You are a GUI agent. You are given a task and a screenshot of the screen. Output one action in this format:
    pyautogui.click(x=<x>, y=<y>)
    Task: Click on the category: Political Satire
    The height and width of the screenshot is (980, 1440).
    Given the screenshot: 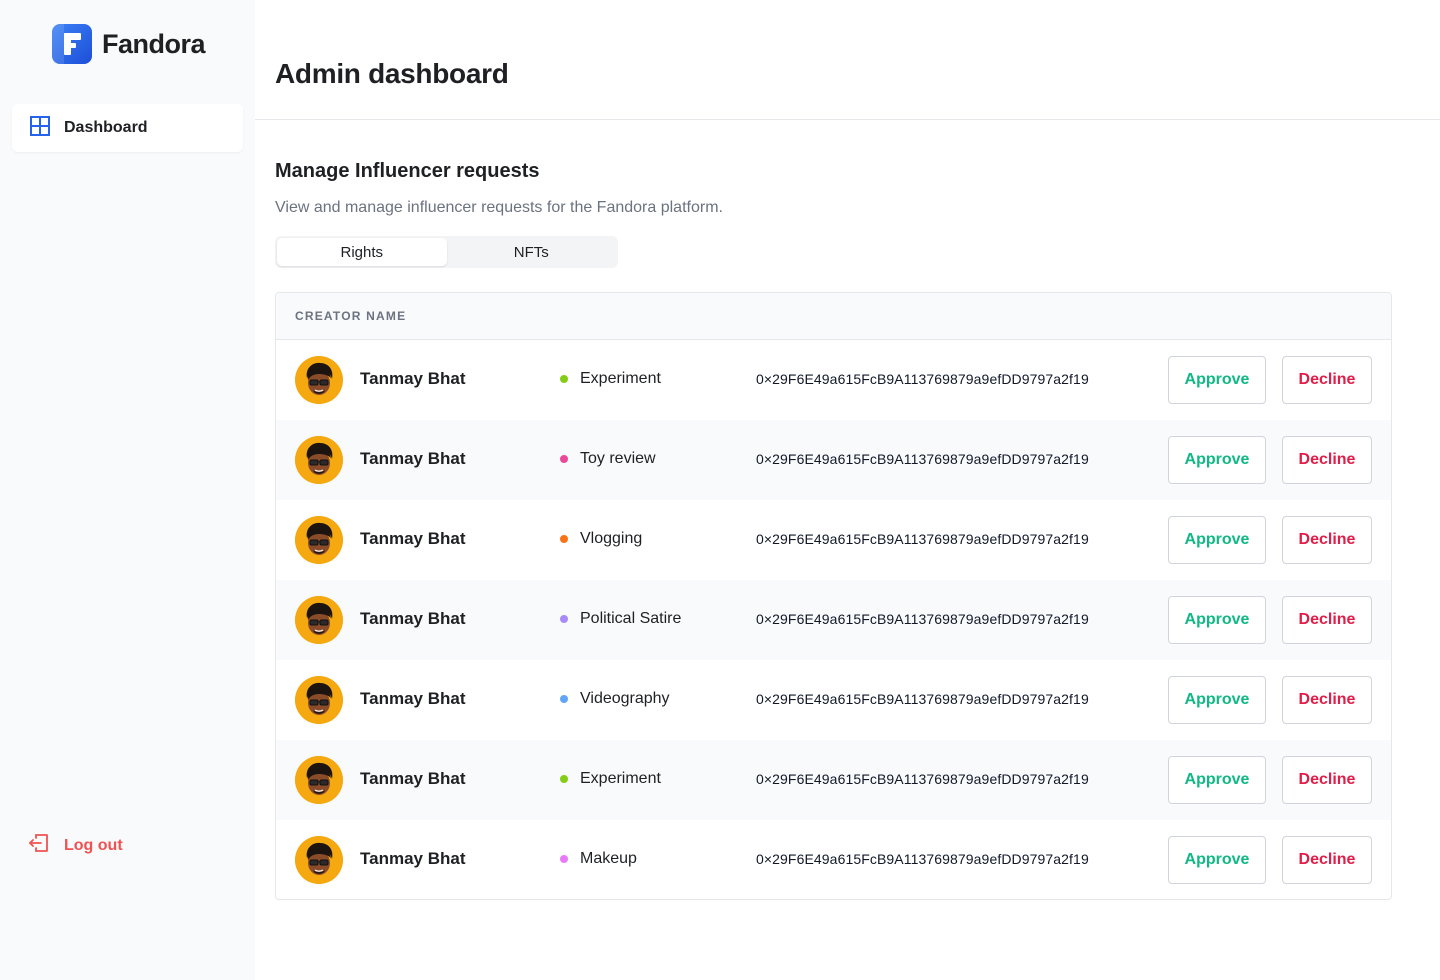 What is the action you would take?
    pyautogui.click(x=620, y=619)
    